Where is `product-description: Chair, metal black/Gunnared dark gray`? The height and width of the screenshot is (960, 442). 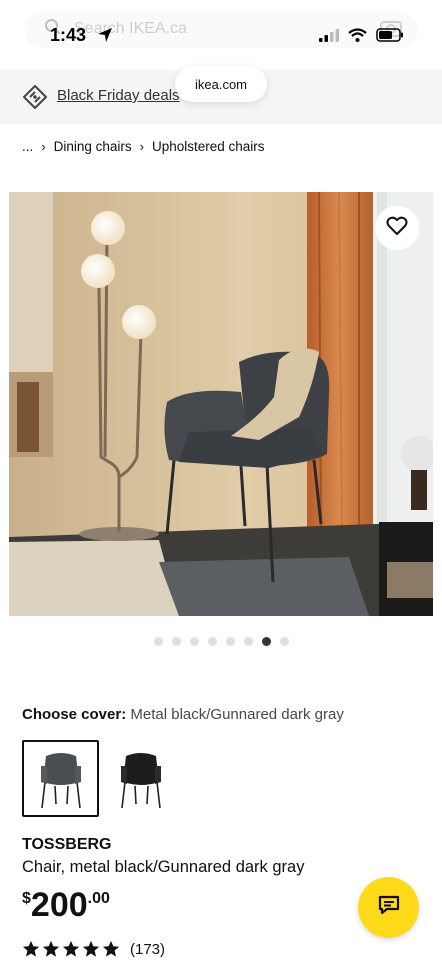
product-description: Chair, metal black/Gunnared dark gray is located at coordinates (163, 867).